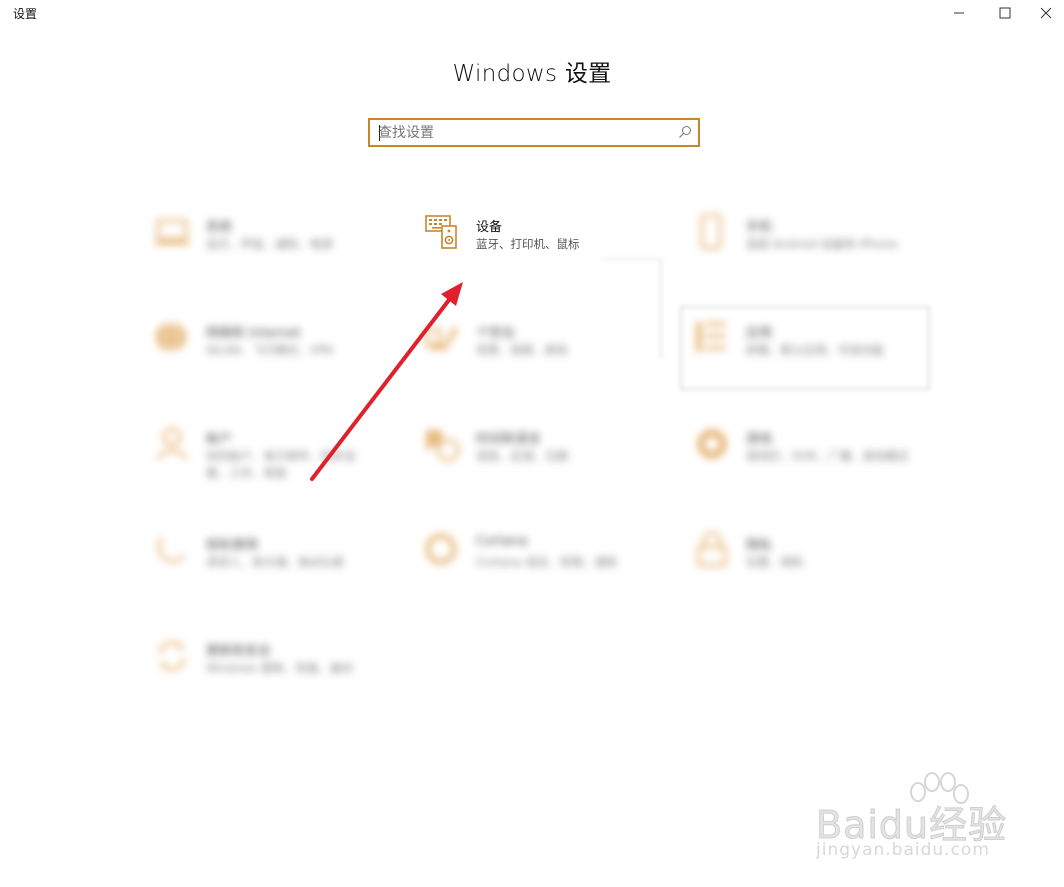 The height and width of the screenshot is (887, 1064). Describe the element at coordinates (711, 337) in the screenshot. I see `apps-icon` at that location.